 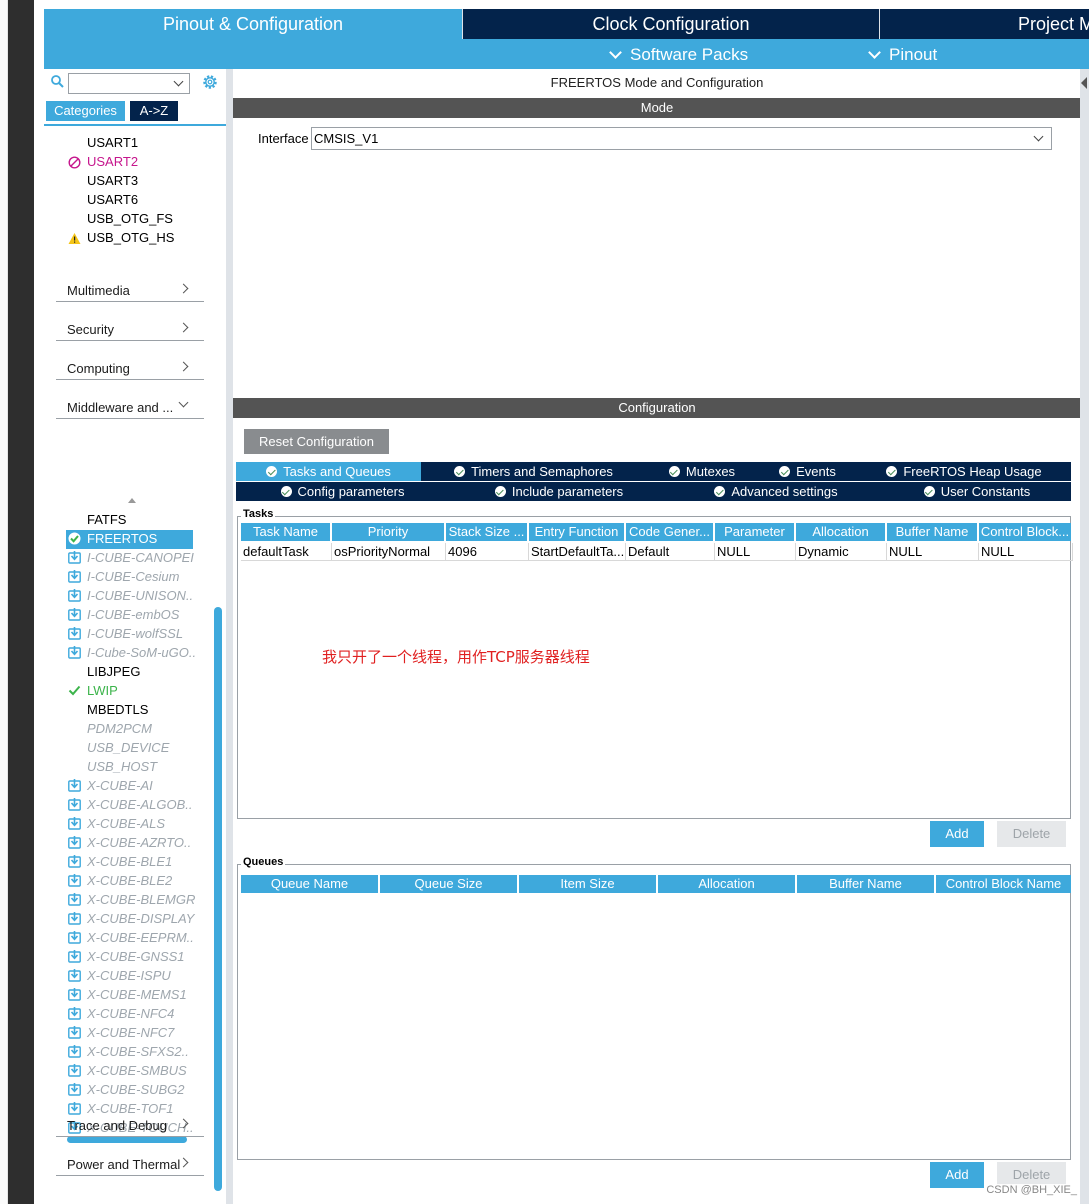 What do you see at coordinates (140, 558) in the screenshot?
I see `list-item-i-cube-canopei: I-CUBE-CANOPEI` at bounding box center [140, 558].